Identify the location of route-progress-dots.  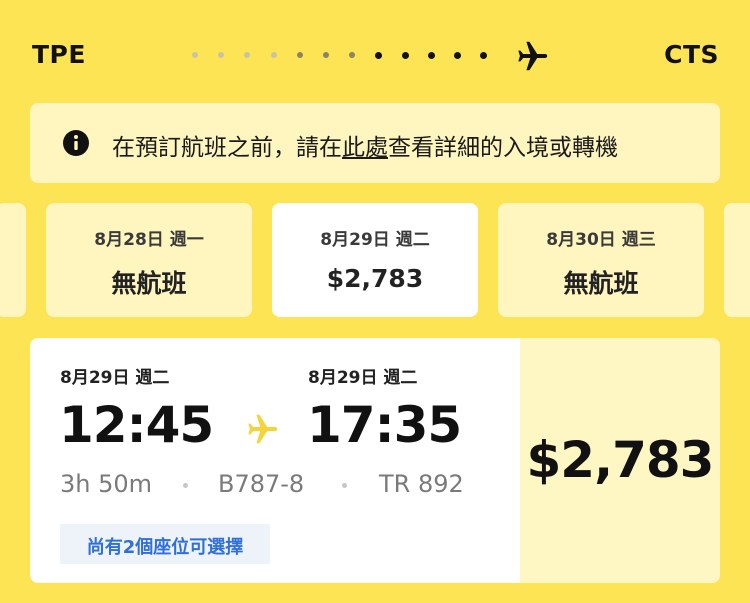
(347, 56).